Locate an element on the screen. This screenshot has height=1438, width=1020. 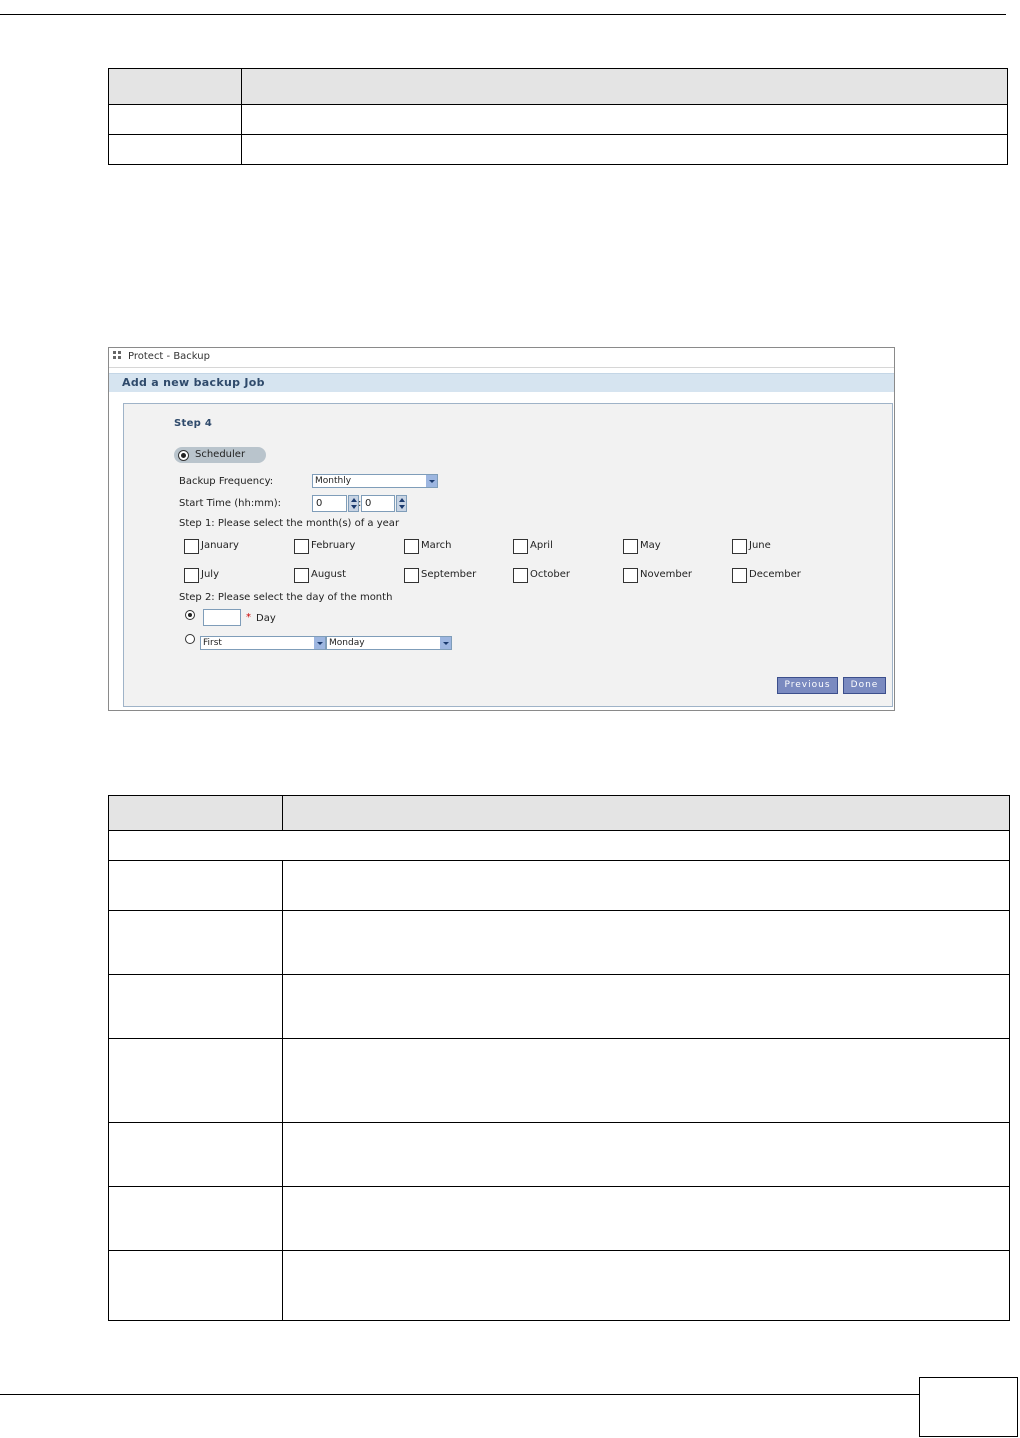
weekday-select: Monday is located at coordinates (389, 643).